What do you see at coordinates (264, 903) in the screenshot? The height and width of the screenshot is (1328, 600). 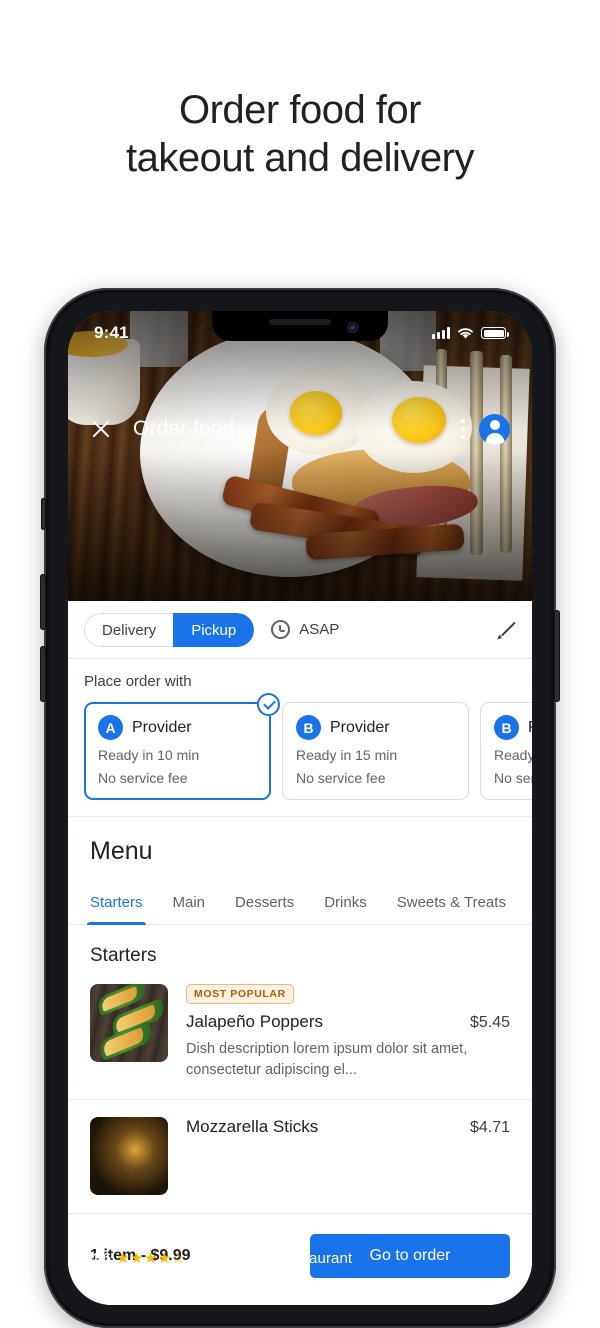 I see `tab-desserts: Desserts` at bounding box center [264, 903].